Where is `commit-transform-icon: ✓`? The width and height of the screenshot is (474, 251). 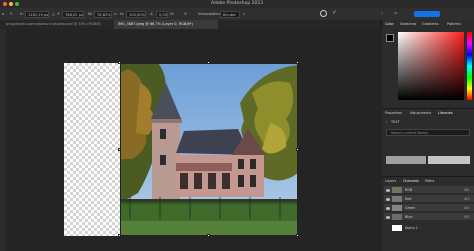
commit-transform-icon: ✓ is located at coordinates (334, 13).